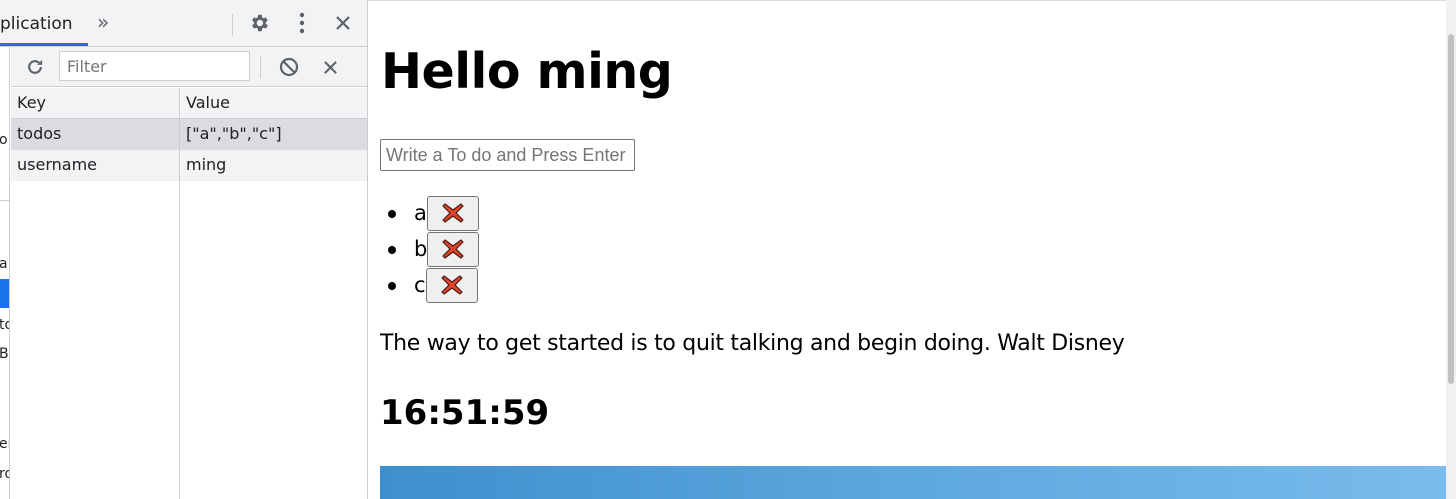 The height and width of the screenshot is (499, 1456). What do you see at coordinates (154, 66) in the screenshot?
I see `filter-input` at bounding box center [154, 66].